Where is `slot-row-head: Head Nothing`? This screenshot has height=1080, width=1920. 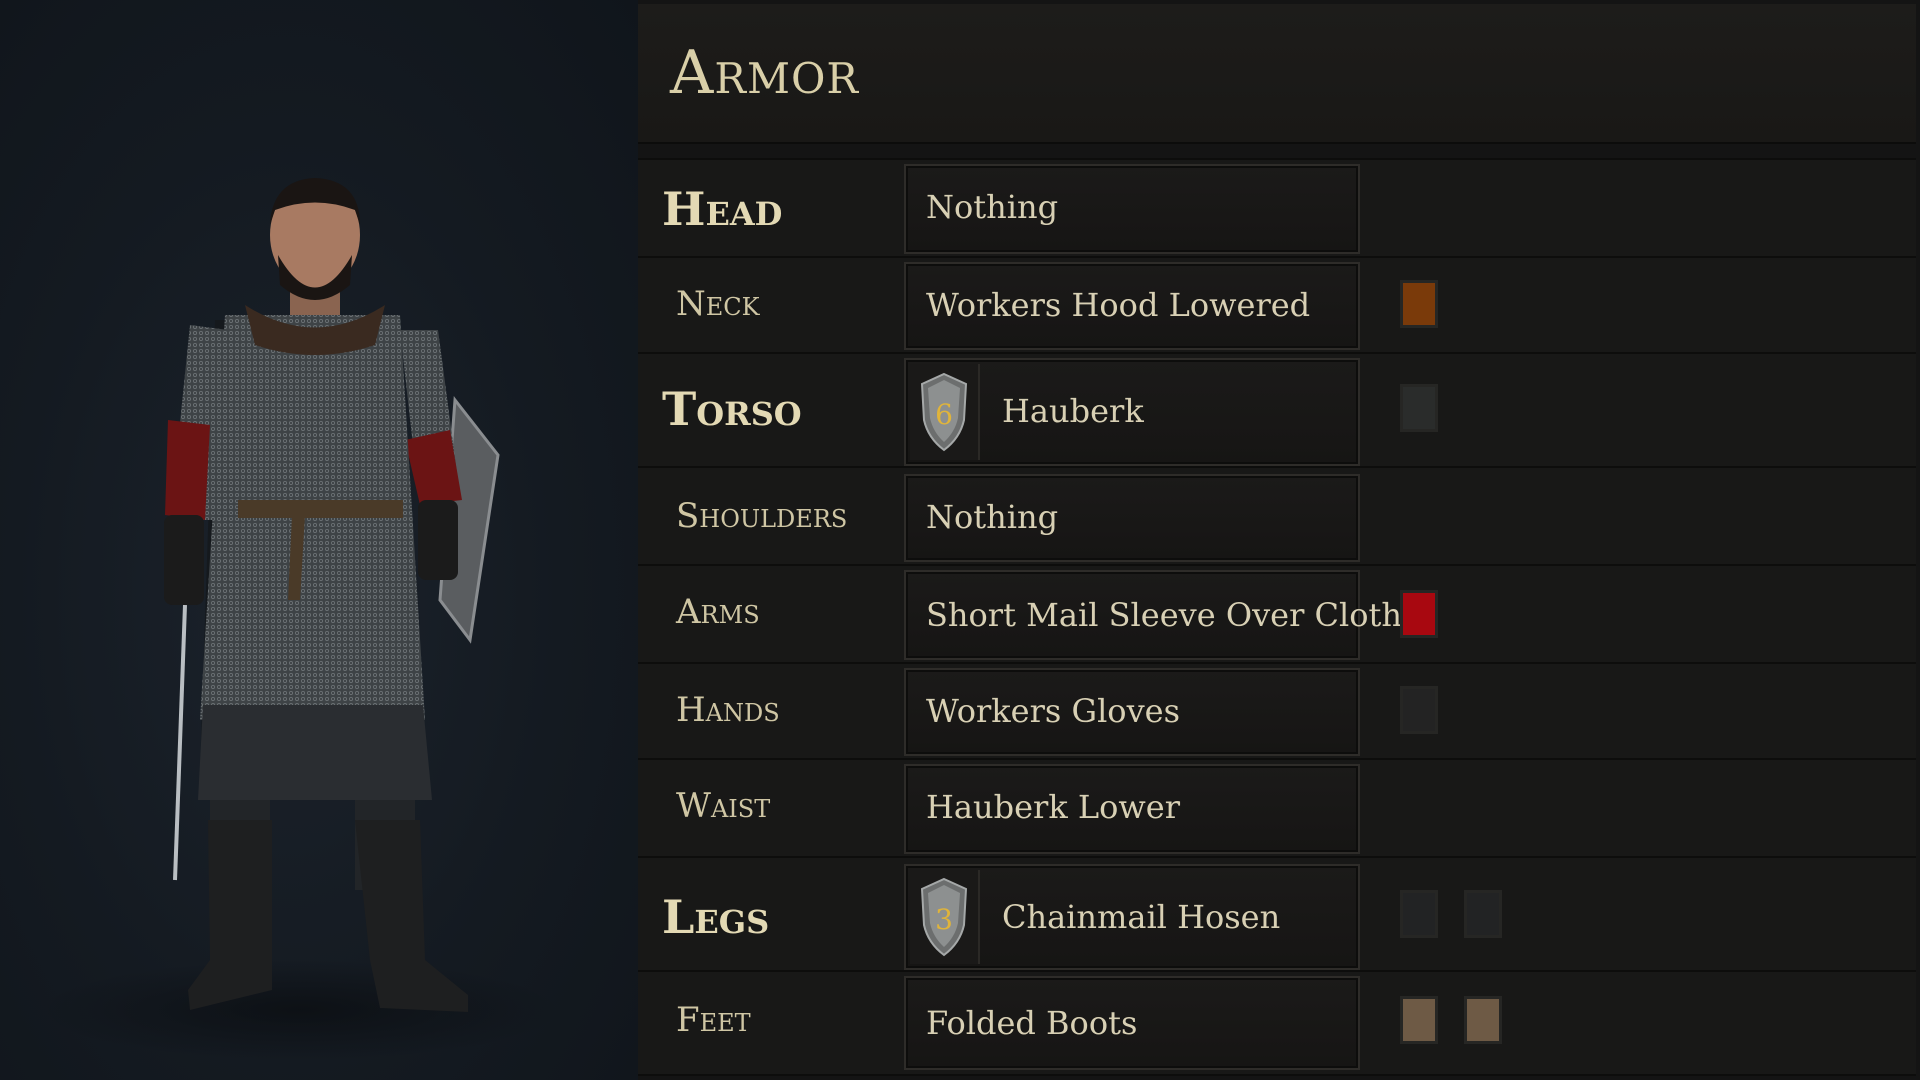
slot-row-head: Head Nothing is located at coordinates (1277, 209).